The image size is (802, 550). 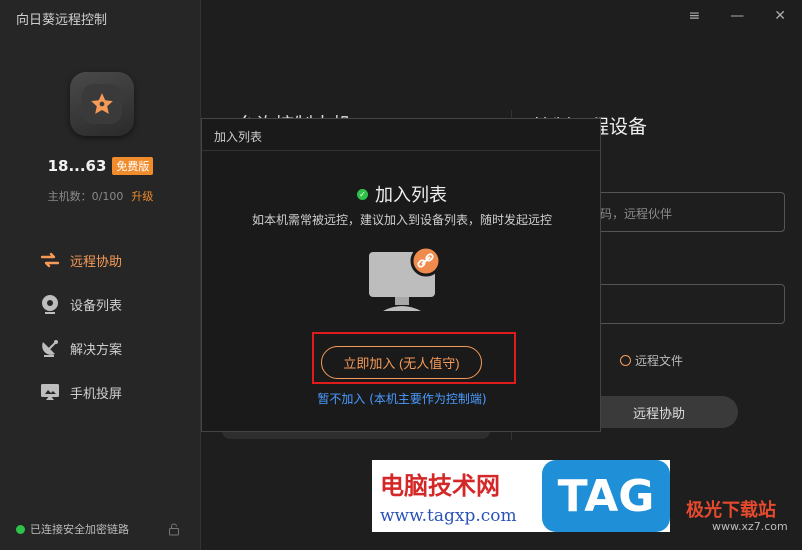 What do you see at coordinates (50, 304) in the screenshot?
I see `device-list-icon` at bounding box center [50, 304].